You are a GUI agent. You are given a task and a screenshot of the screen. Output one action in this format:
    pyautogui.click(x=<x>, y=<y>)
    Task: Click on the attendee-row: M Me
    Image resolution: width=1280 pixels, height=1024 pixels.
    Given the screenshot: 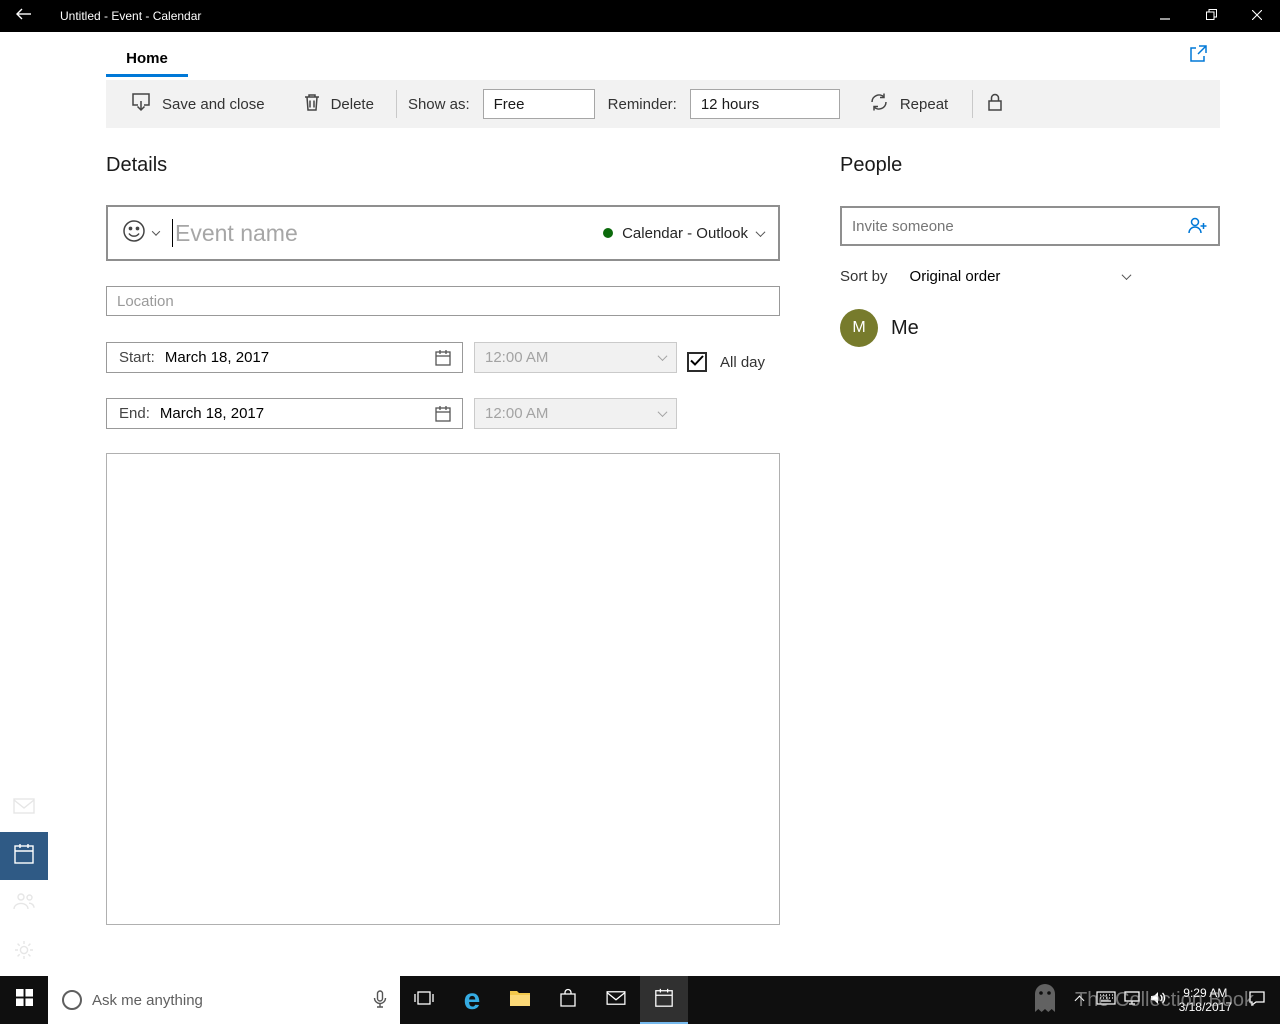 What is the action you would take?
    pyautogui.click(x=879, y=328)
    